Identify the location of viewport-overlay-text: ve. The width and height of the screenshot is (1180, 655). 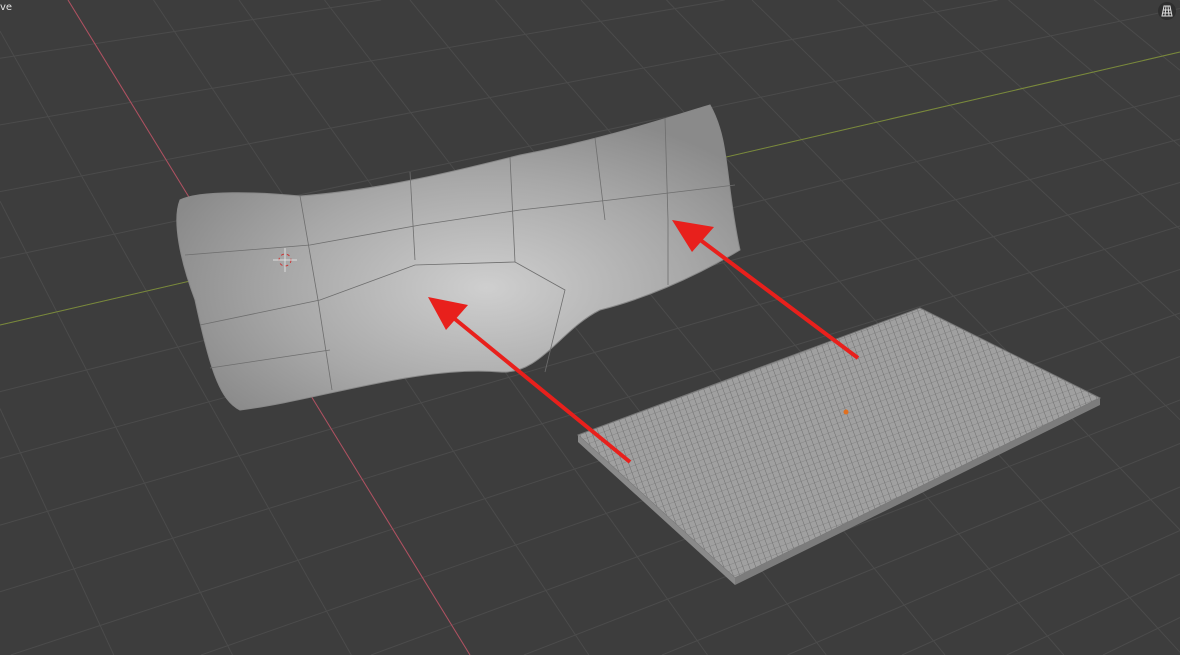
(6, 7).